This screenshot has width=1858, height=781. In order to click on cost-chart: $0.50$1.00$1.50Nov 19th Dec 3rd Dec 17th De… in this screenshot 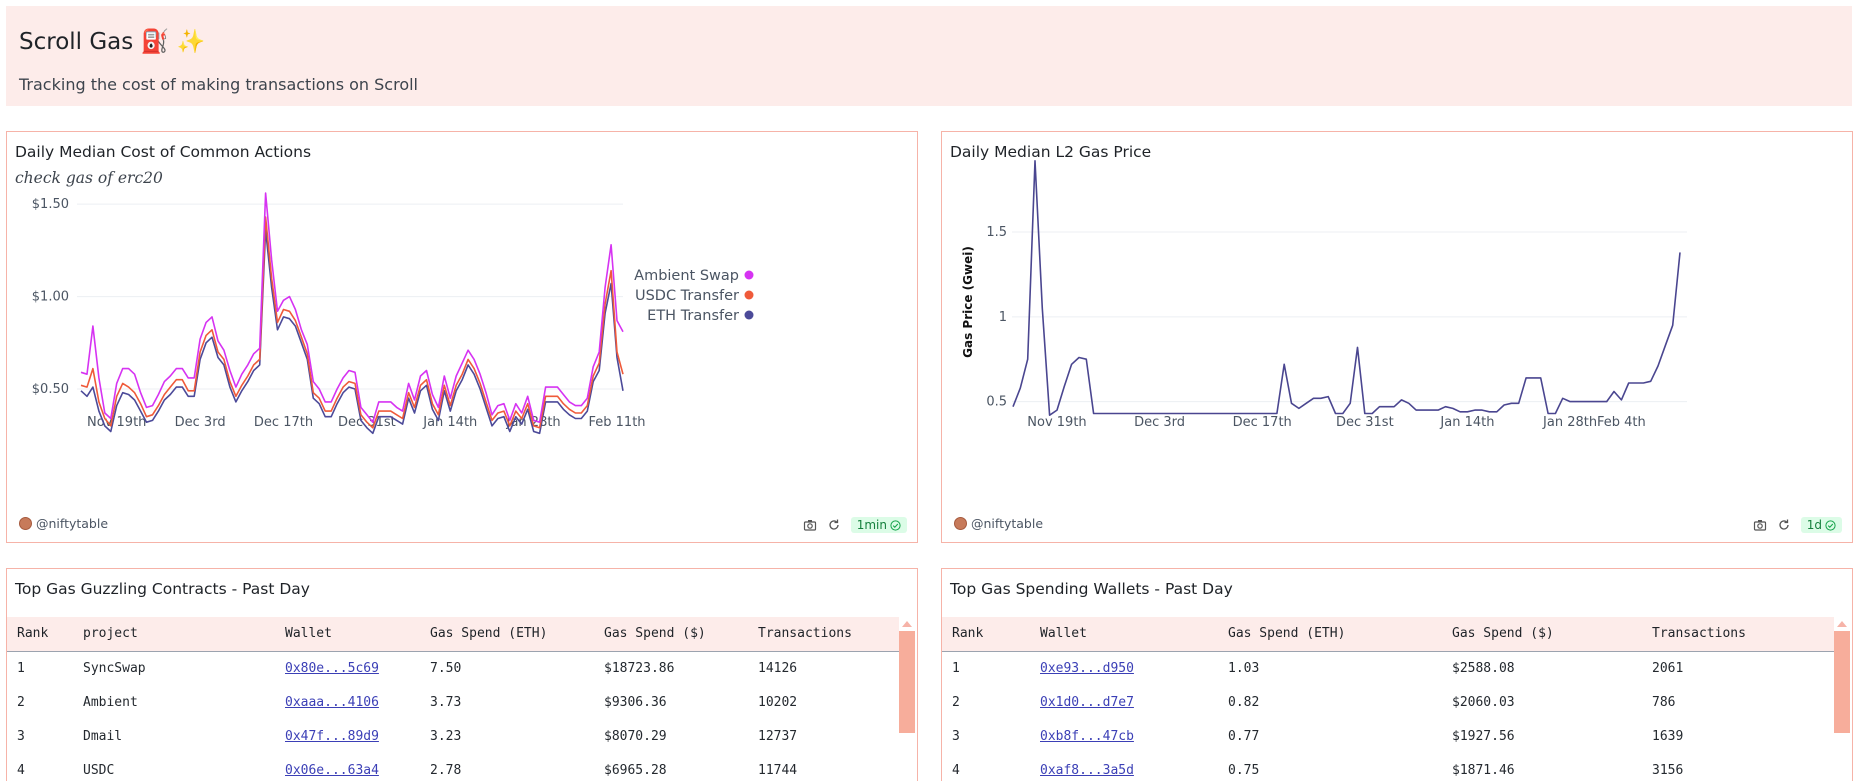, I will do `click(393, 313)`.